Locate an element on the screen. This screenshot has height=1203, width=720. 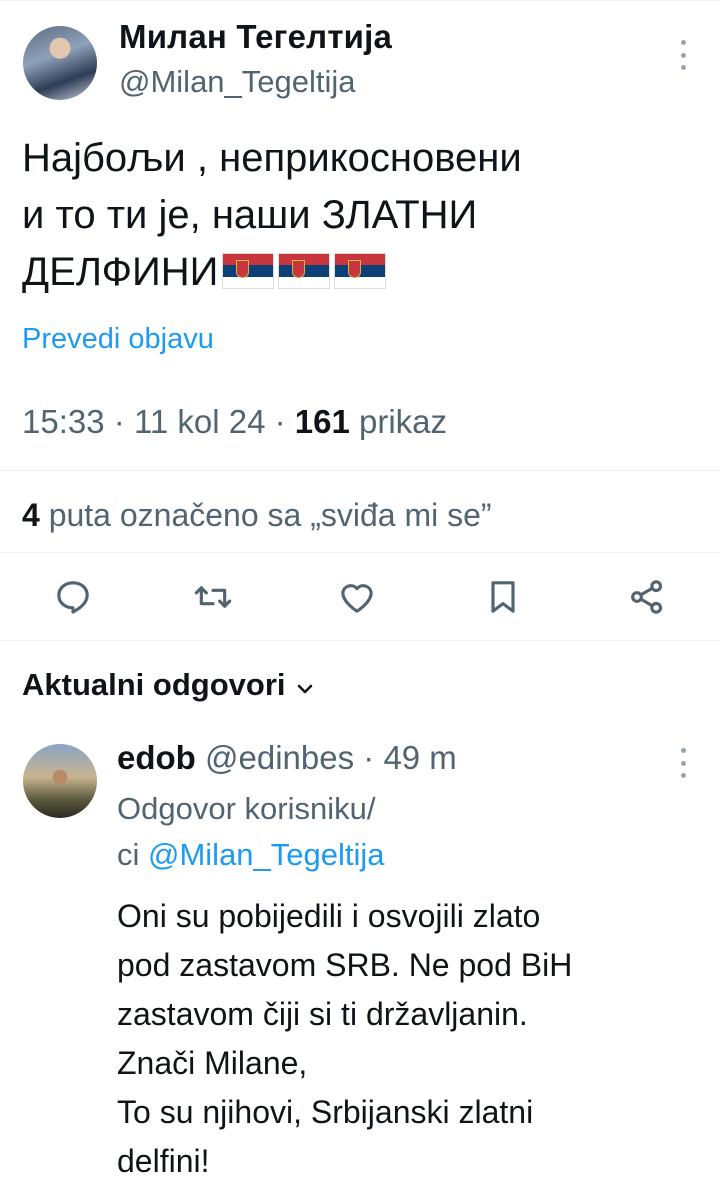
reply-header: edob @edinbes · 49 m is located at coordinates (287, 758).